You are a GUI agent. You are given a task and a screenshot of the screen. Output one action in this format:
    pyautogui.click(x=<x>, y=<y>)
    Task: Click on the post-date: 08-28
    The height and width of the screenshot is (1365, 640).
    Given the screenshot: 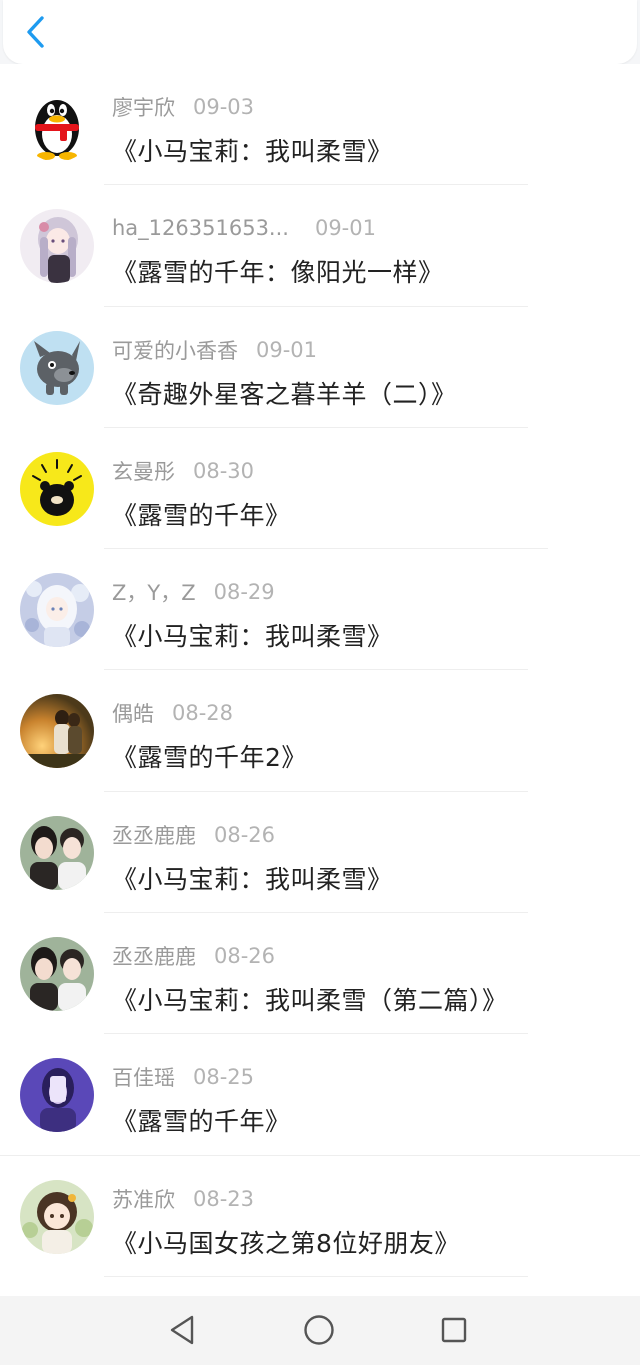 What is the action you would take?
    pyautogui.click(x=203, y=713)
    